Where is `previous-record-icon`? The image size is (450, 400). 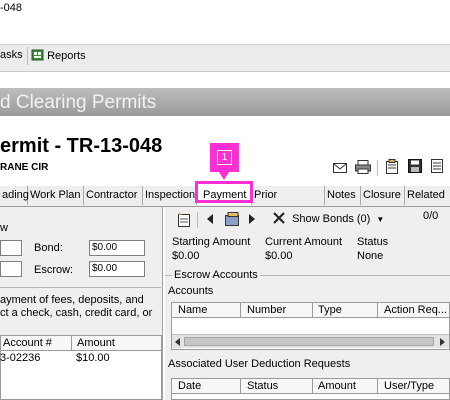
previous-record-icon is located at coordinates (210, 219).